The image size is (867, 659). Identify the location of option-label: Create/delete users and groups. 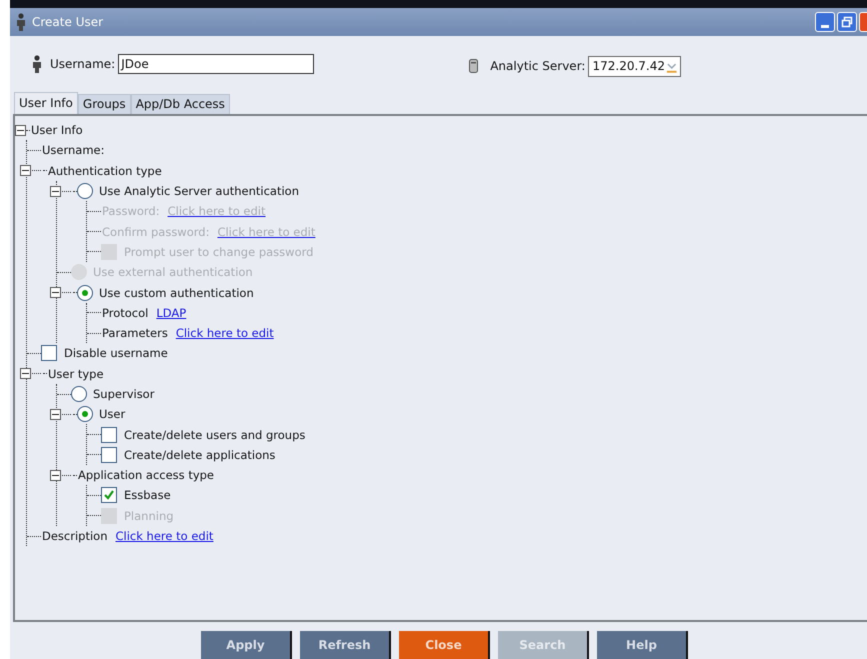
(215, 435).